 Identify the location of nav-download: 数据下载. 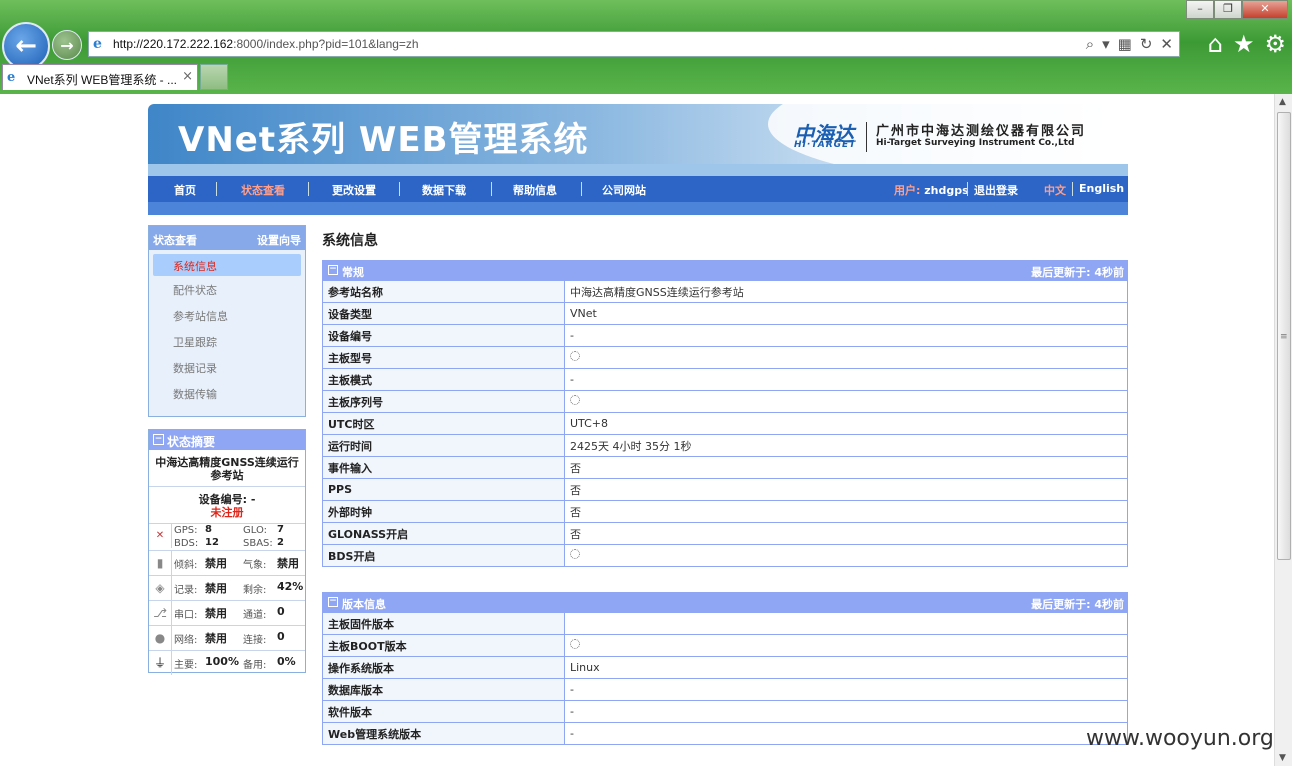
(444, 190).